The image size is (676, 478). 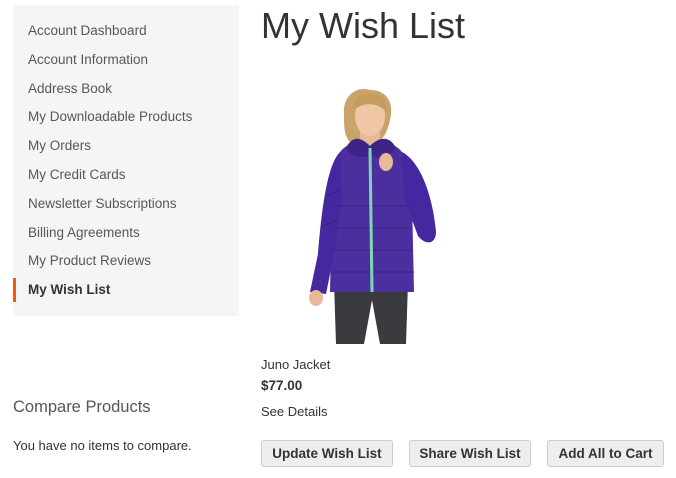 I want to click on left-hand-shape, so click(x=316, y=298).